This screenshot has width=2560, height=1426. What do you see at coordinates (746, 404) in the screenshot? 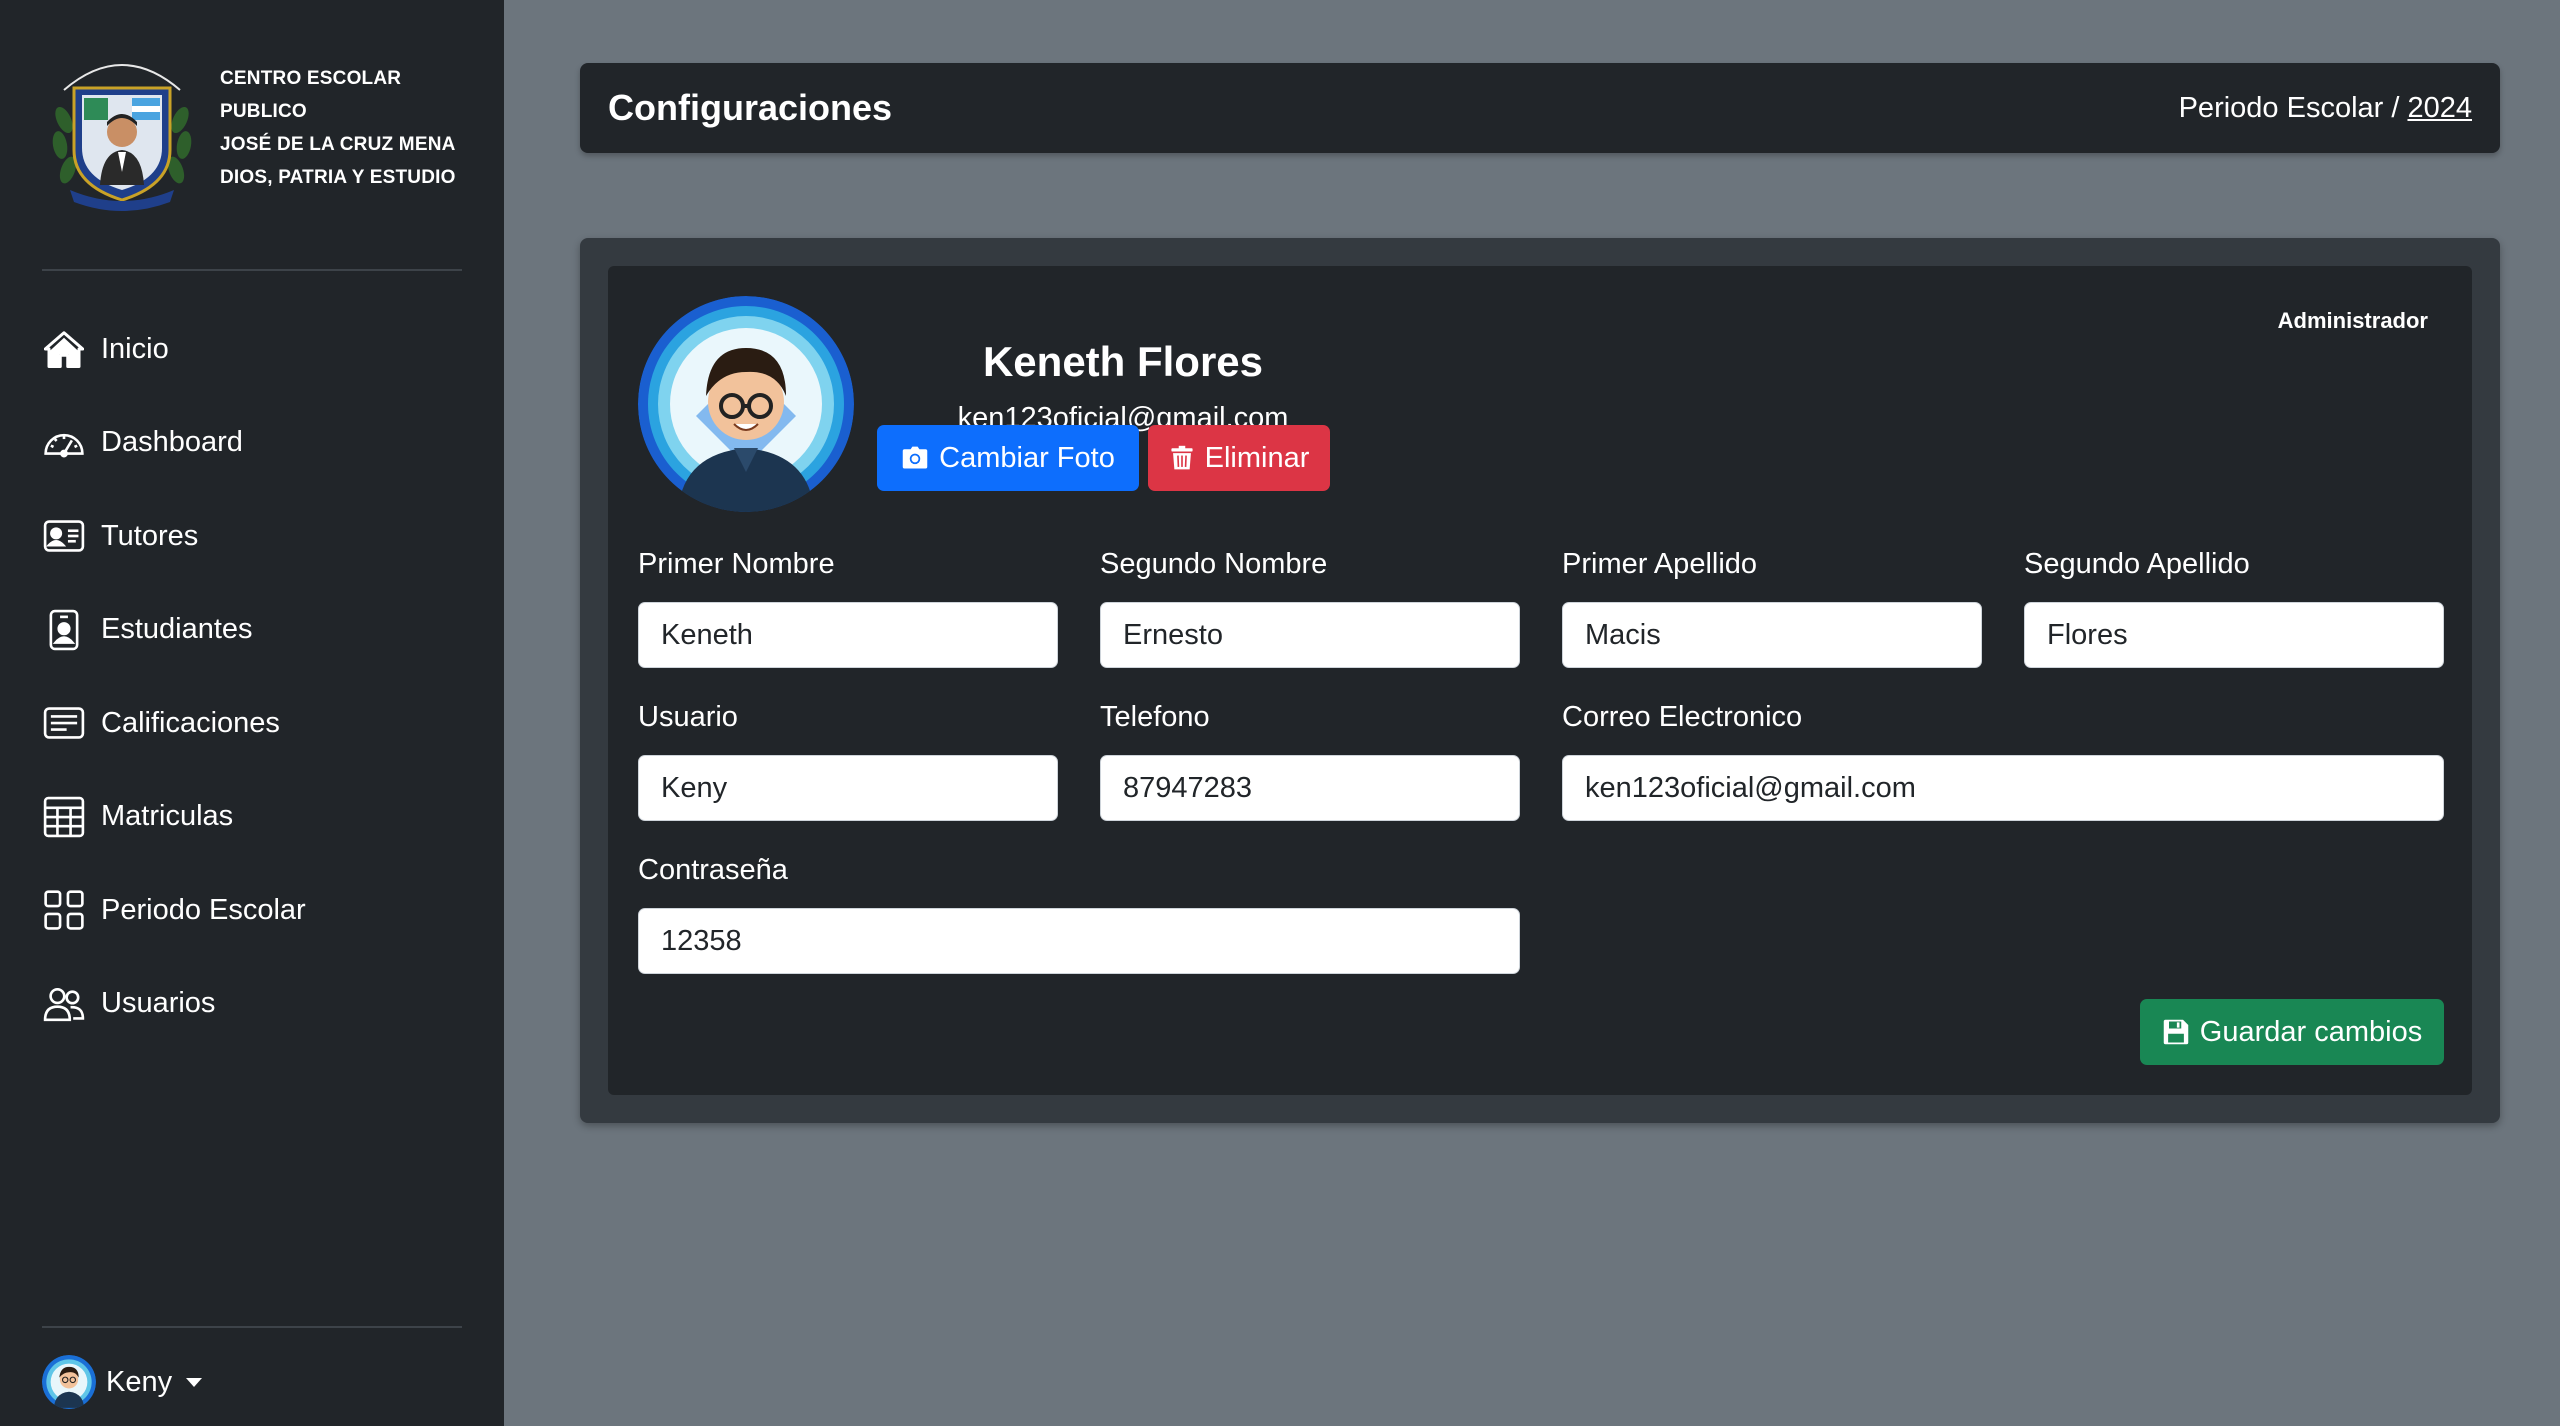
I see `profile-avatar` at bounding box center [746, 404].